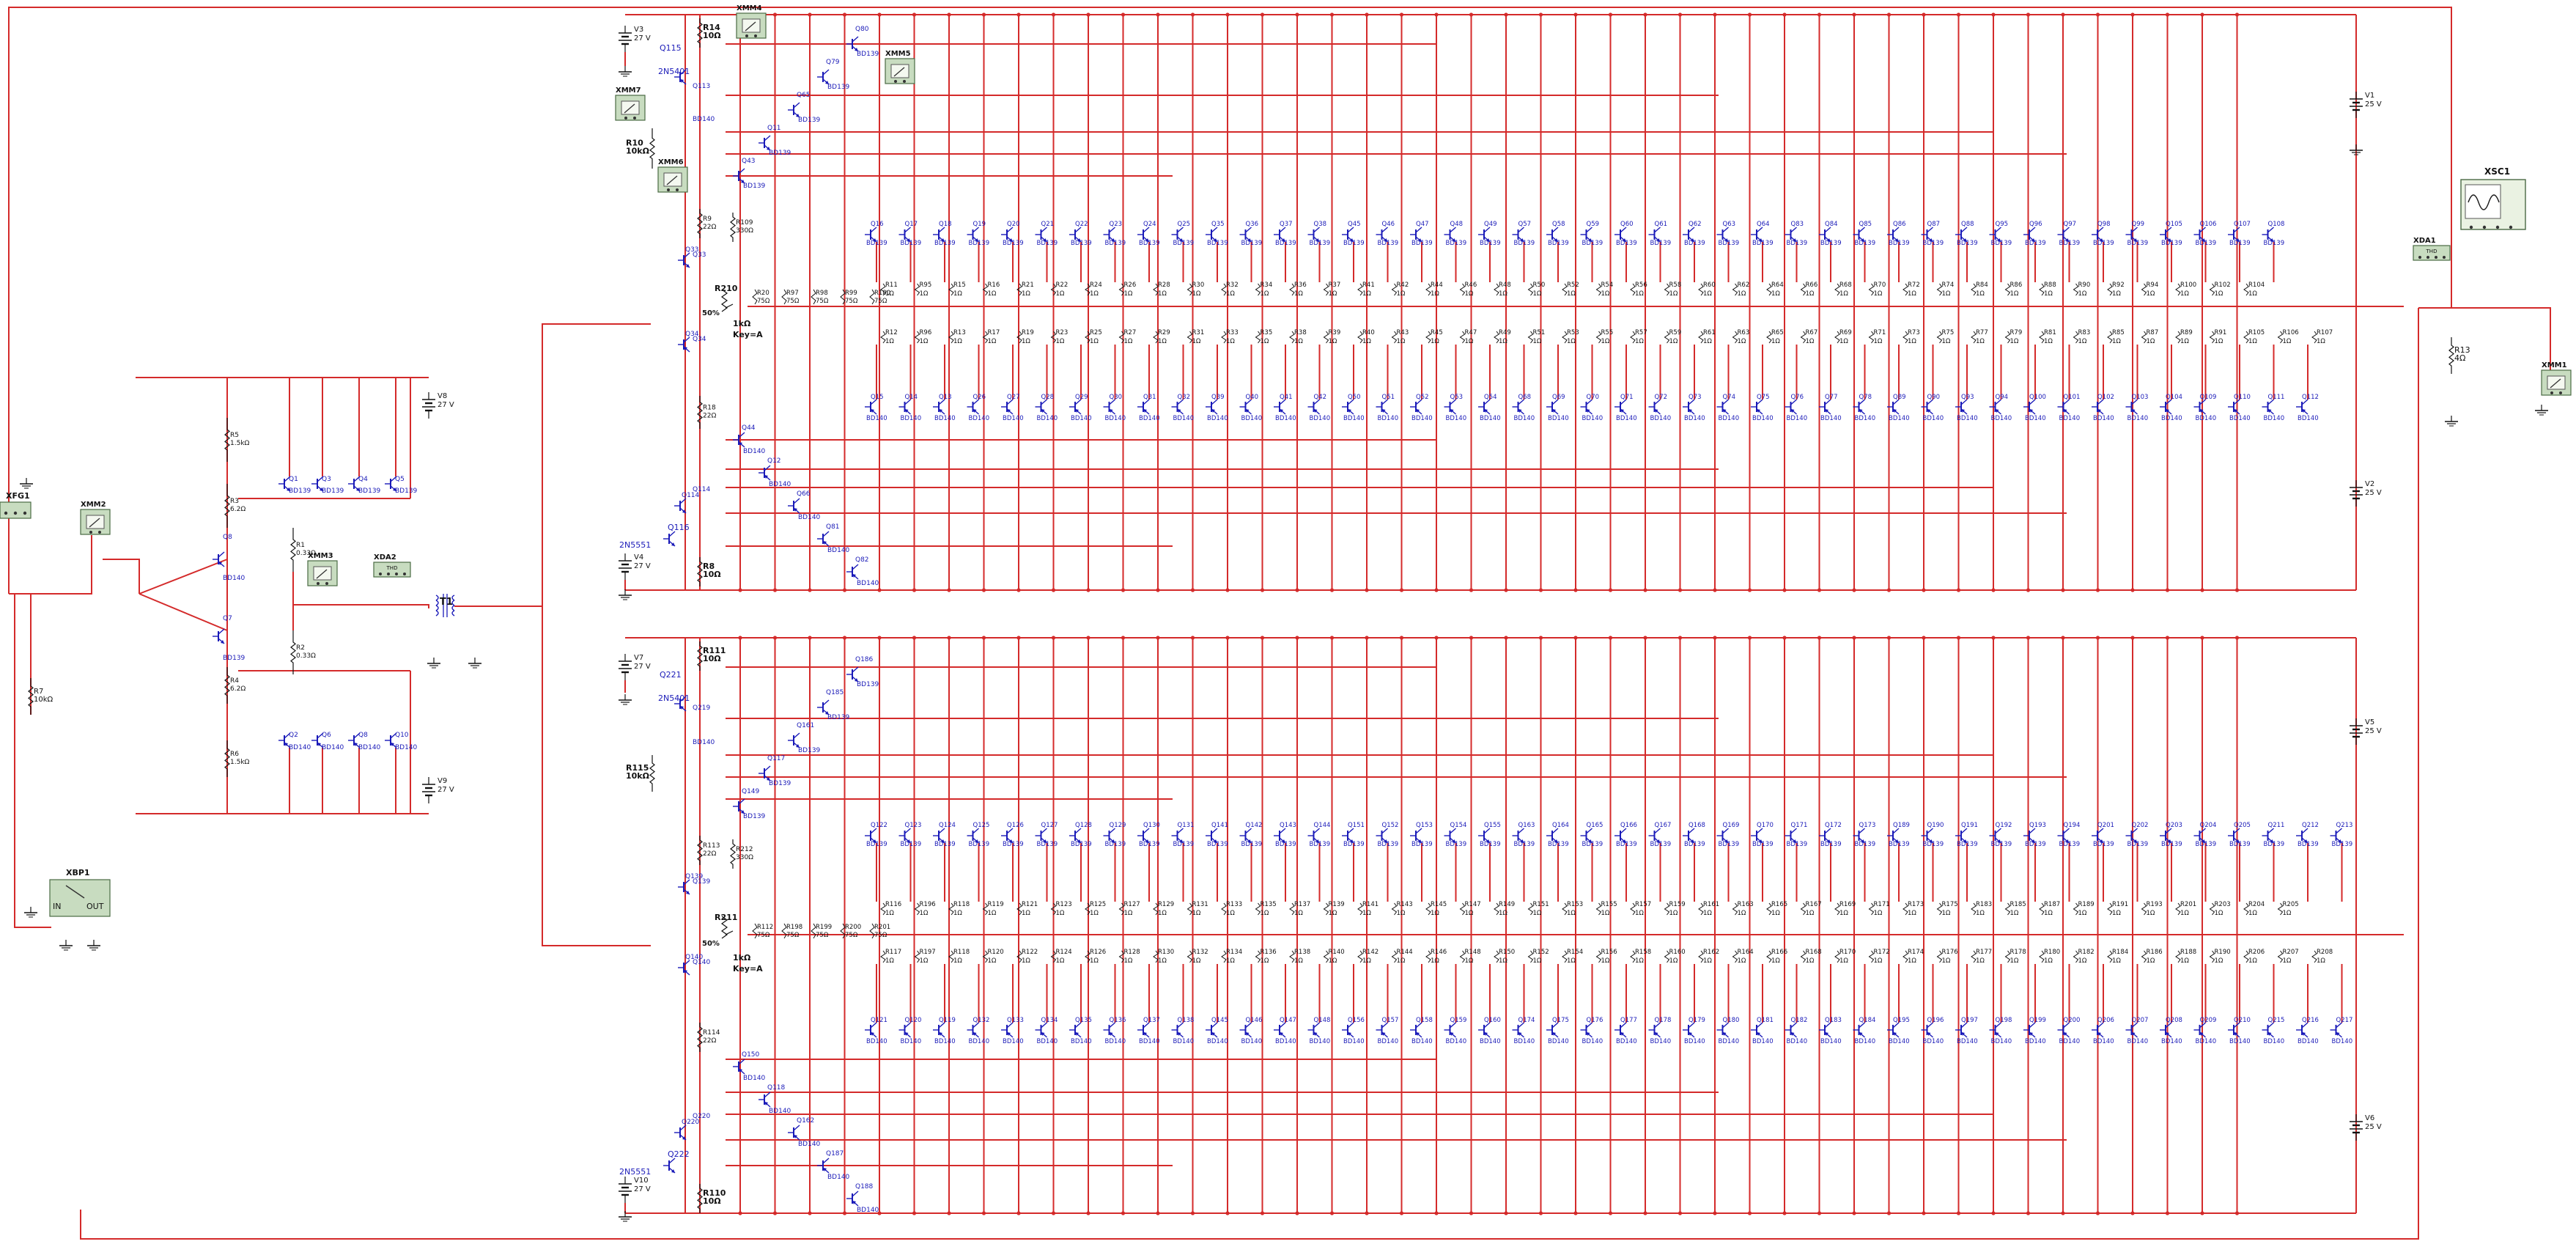  Describe the element at coordinates (95, 522) in the screenshot. I see `multimeter-xmm2` at that location.